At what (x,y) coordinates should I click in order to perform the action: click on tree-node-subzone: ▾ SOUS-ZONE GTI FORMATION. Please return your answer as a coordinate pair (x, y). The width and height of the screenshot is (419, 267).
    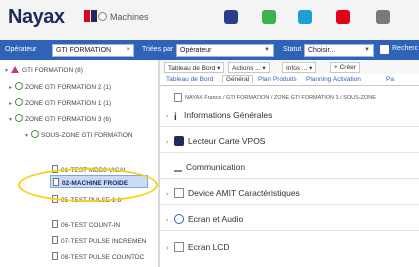
    Looking at the image, I should click on (79, 134).